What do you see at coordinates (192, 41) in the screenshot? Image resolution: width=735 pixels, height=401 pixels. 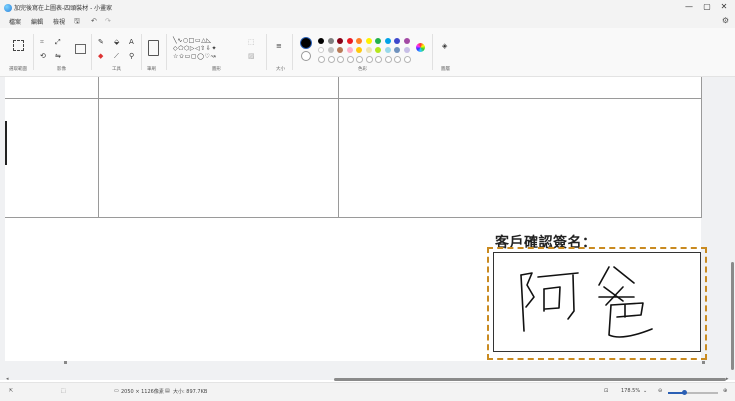 I see `shapes-row-1: ╲∿○□▭△◺` at bounding box center [192, 41].